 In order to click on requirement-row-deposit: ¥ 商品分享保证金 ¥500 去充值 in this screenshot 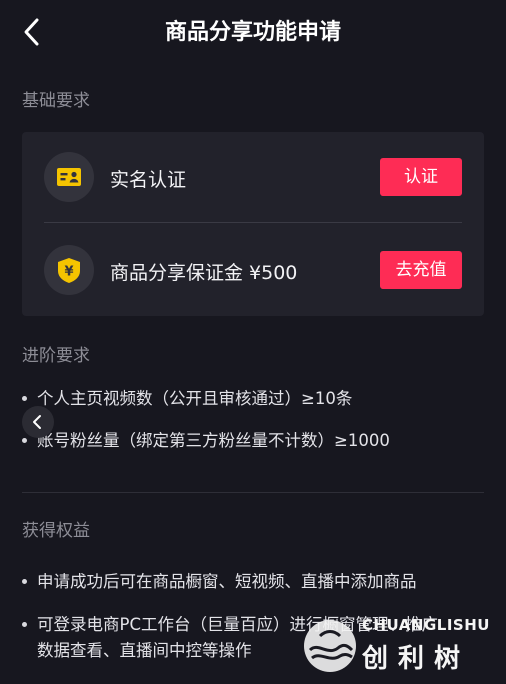, I will do `click(253, 269)`.